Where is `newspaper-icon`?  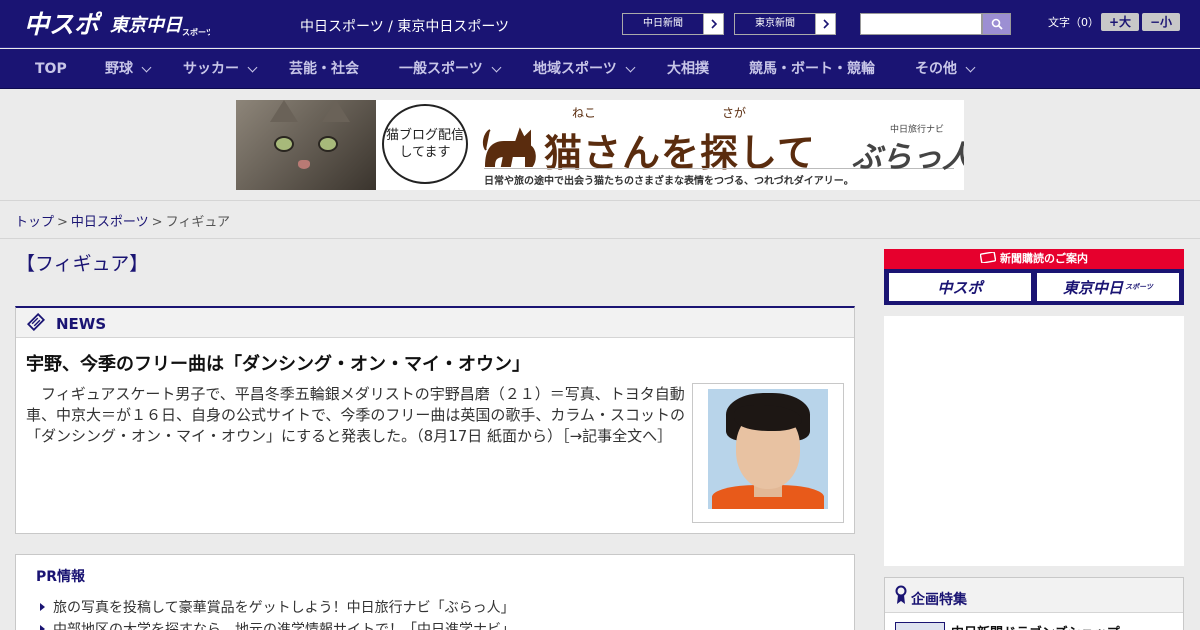 newspaper-icon is located at coordinates (36, 322).